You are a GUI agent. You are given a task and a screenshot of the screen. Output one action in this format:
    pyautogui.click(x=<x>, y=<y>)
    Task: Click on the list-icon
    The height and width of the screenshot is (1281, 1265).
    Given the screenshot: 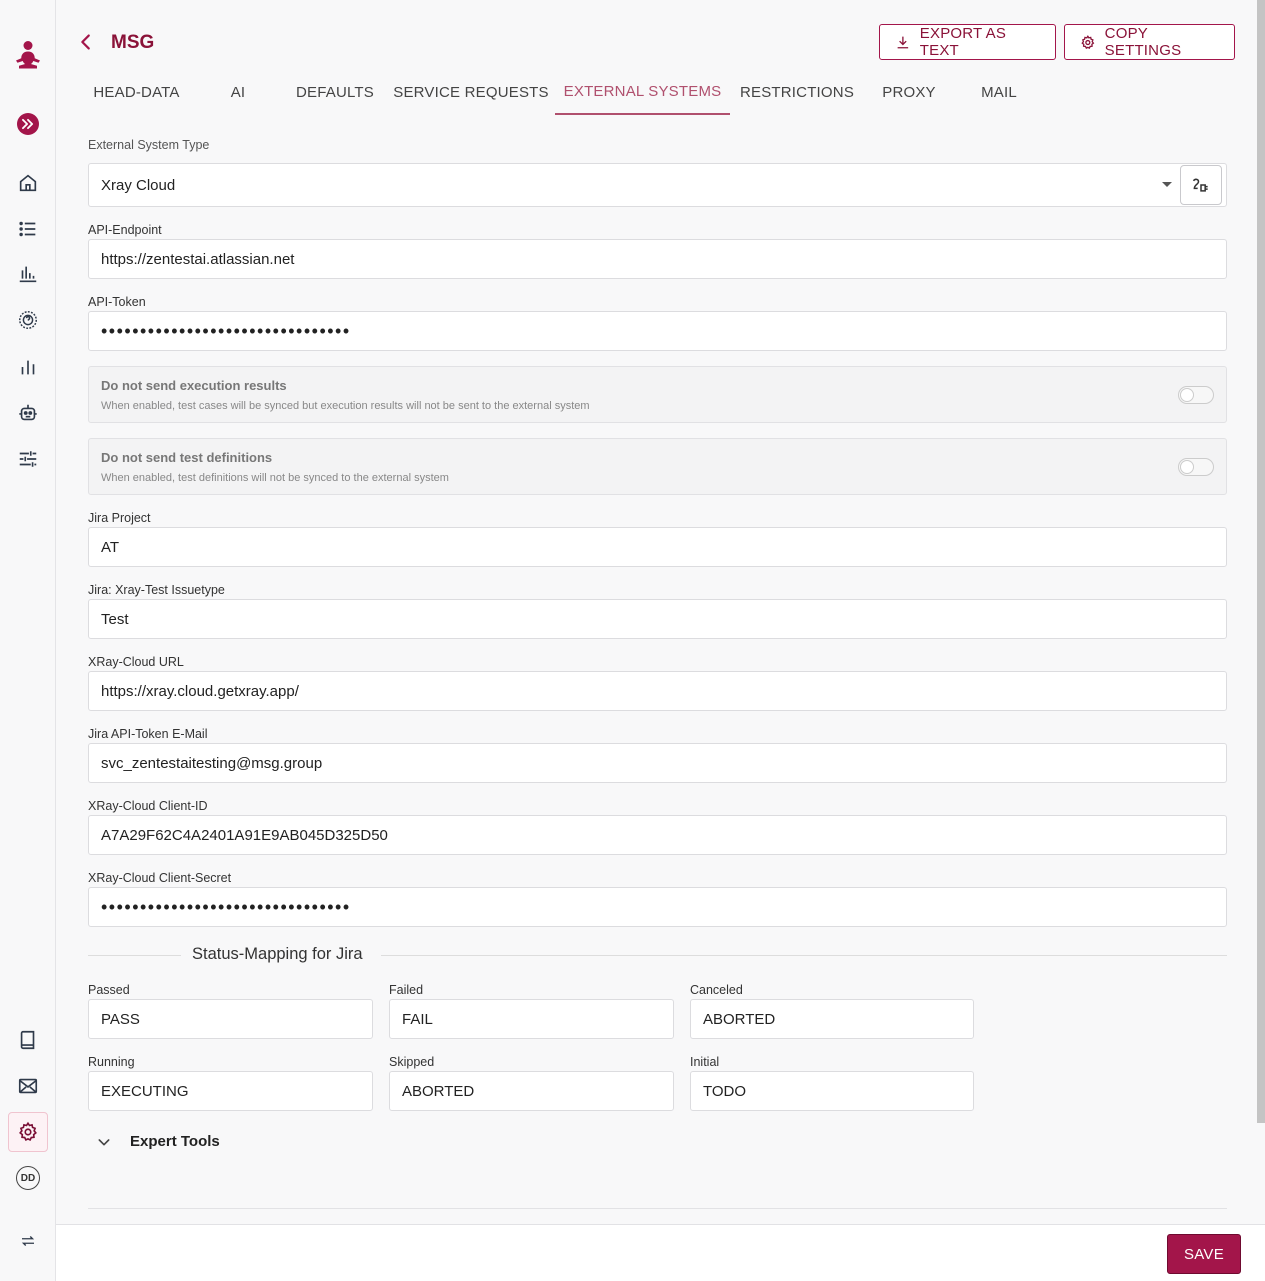 What is the action you would take?
    pyautogui.click(x=28, y=229)
    